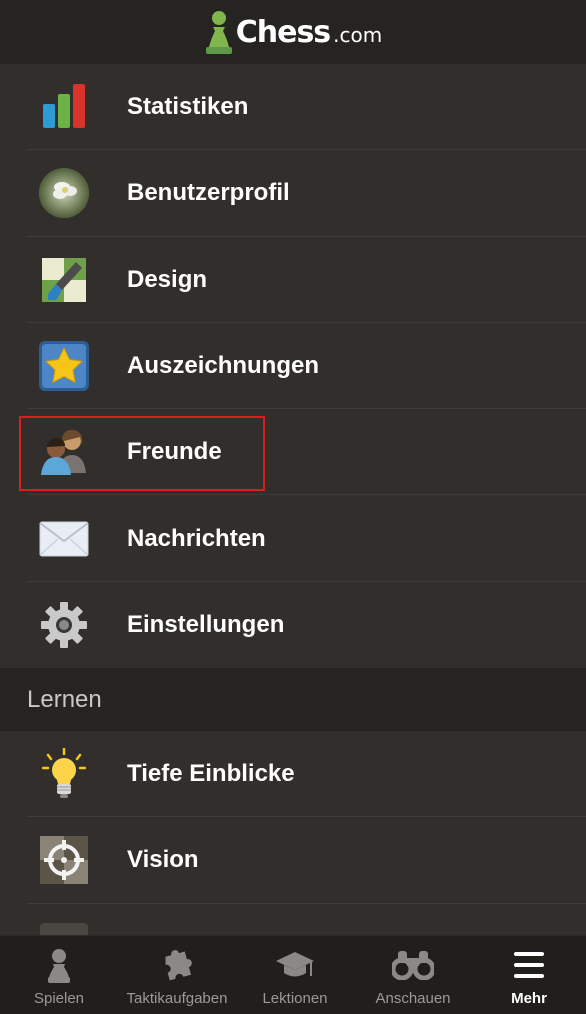 This screenshot has width=586, height=1014. I want to click on tab-label: Taktikaufgaben, so click(177, 998).